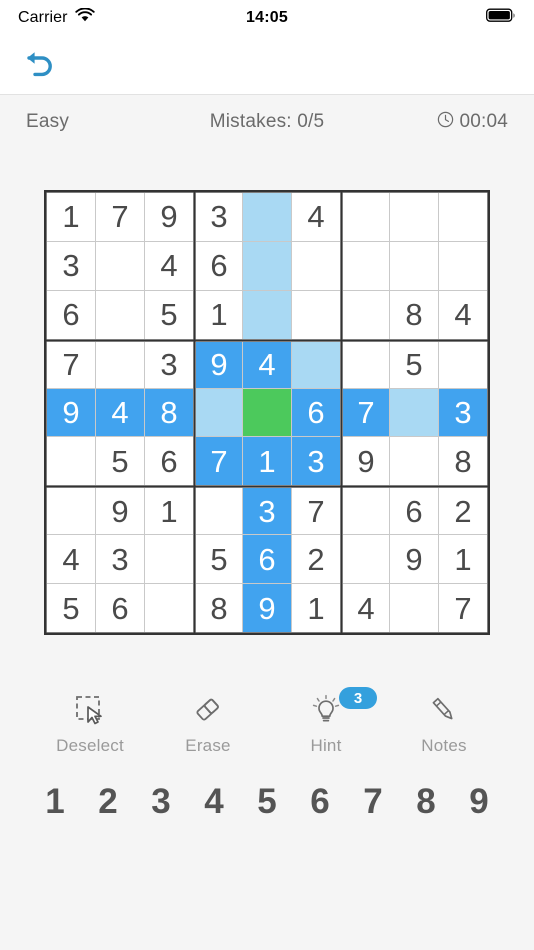 This screenshot has width=534, height=950. What do you see at coordinates (267, 121) in the screenshot?
I see `game-info-bar: Easy Mistakes: 0/5 00:04` at bounding box center [267, 121].